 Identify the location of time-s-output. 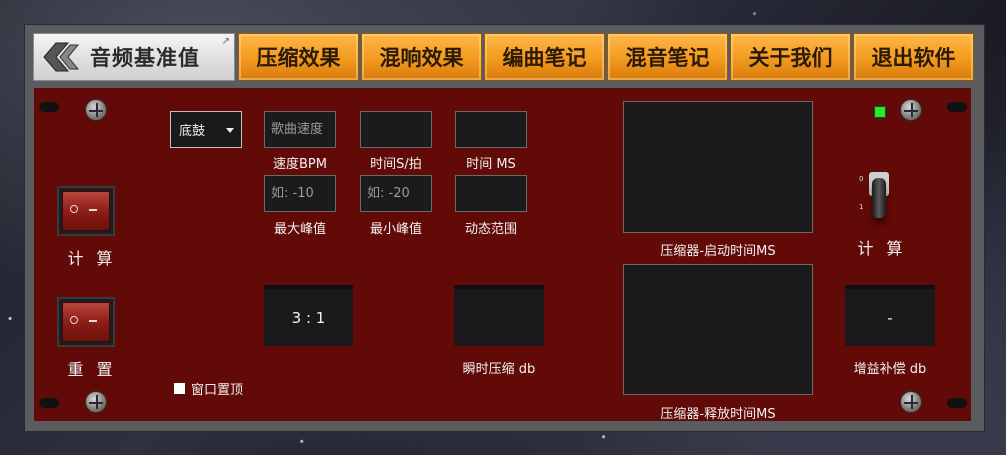
(396, 129).